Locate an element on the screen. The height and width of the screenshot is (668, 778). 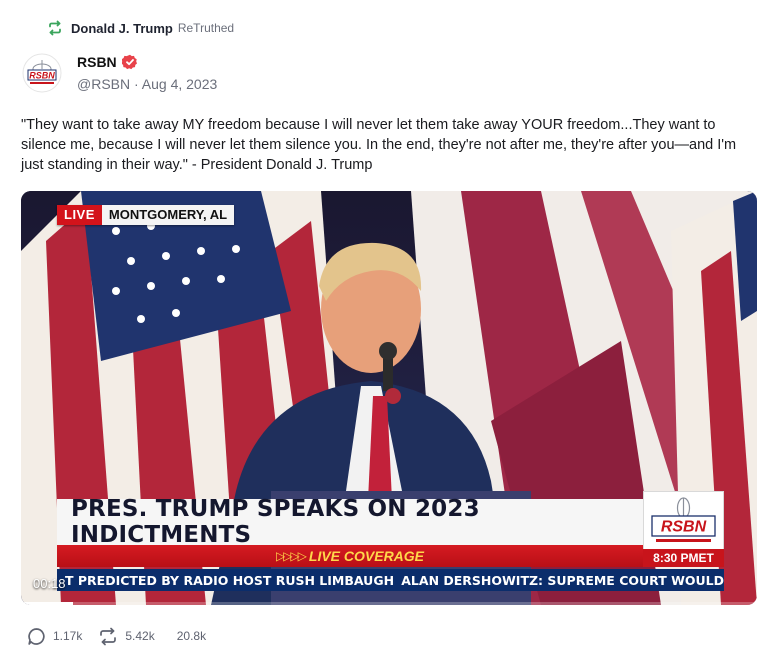
live-badge: LIVE MONTGOMERY, AL is located at coordinates (146, 215).